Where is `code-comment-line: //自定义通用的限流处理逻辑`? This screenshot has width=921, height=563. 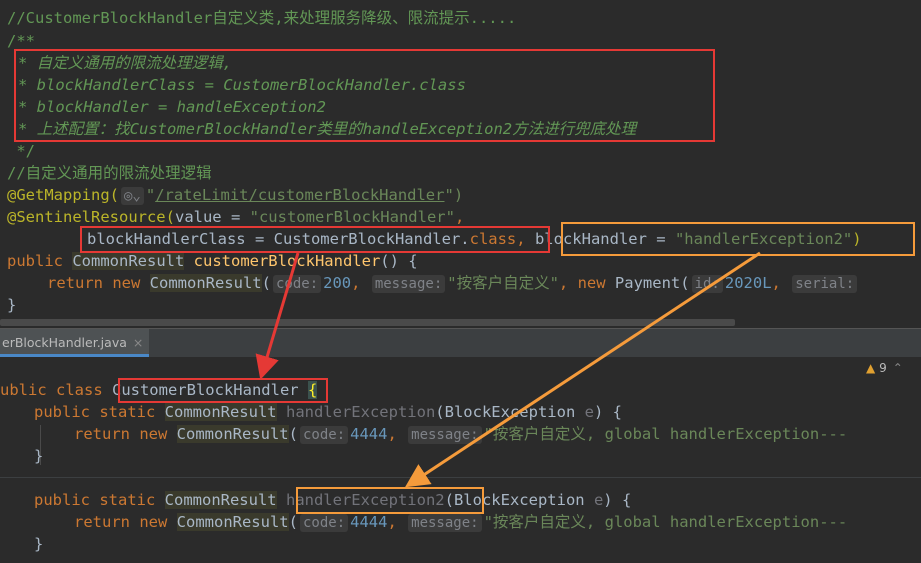 code-comment-line: //自定义通用的限流处理逻辑 is located at coordinates (109, 173).